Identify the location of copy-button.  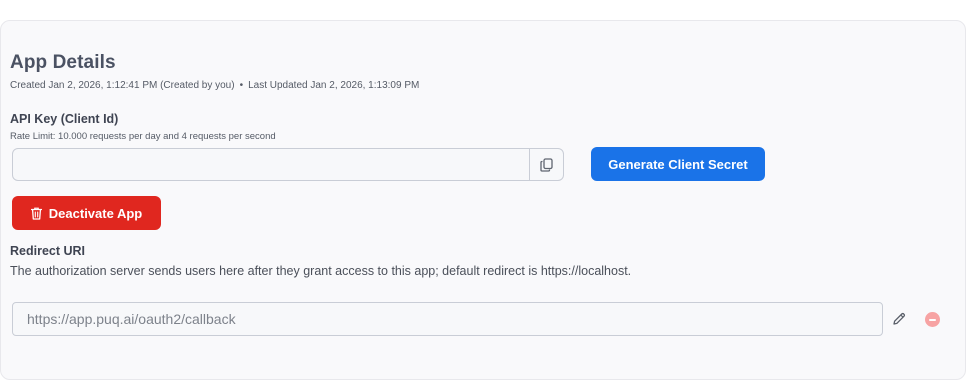
(546, 164).